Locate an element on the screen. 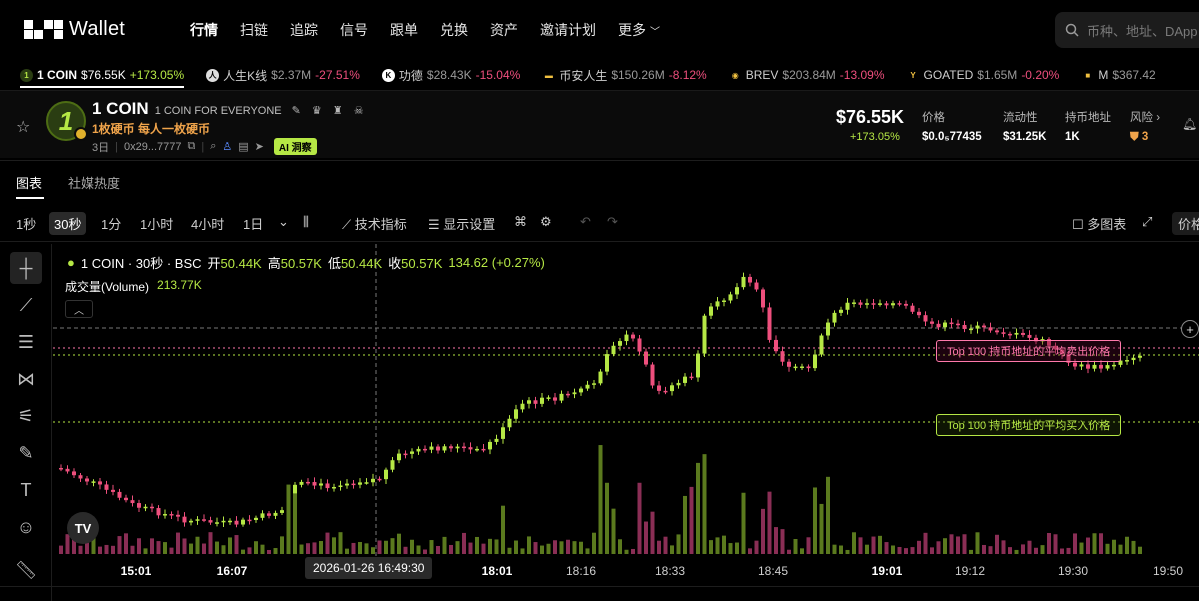 The height and width of the screenshot is (601, 1199). brush-tool-icon: ✎ is located at coordinates (26, 453).